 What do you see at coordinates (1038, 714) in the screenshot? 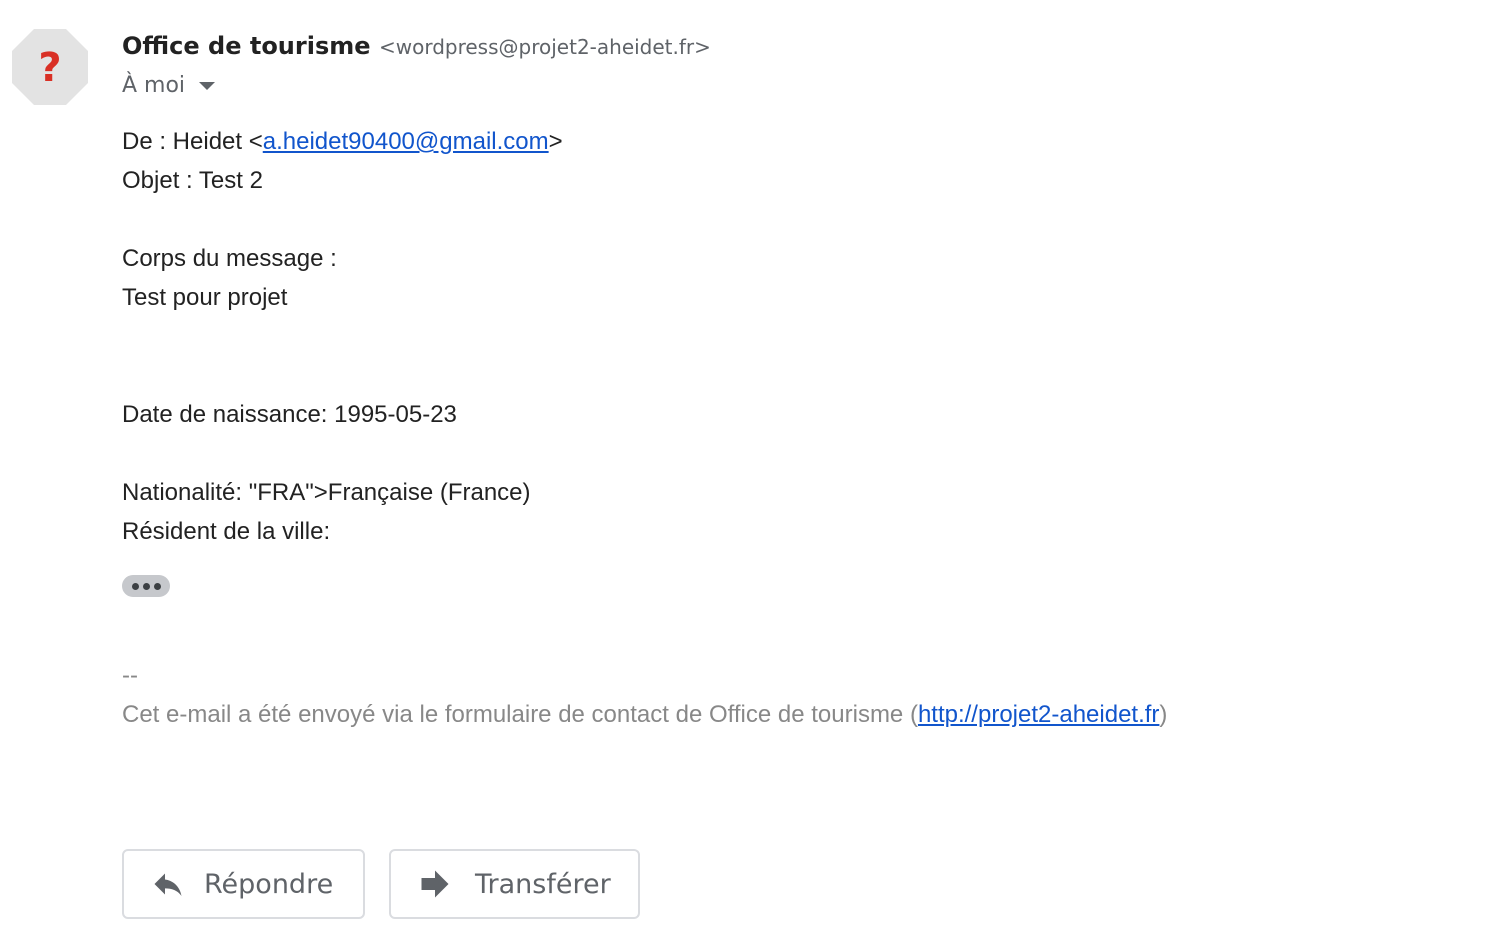
I see `footer-site-link: http://projet2-aheidet.fr` at bounding box center [1038, 714].